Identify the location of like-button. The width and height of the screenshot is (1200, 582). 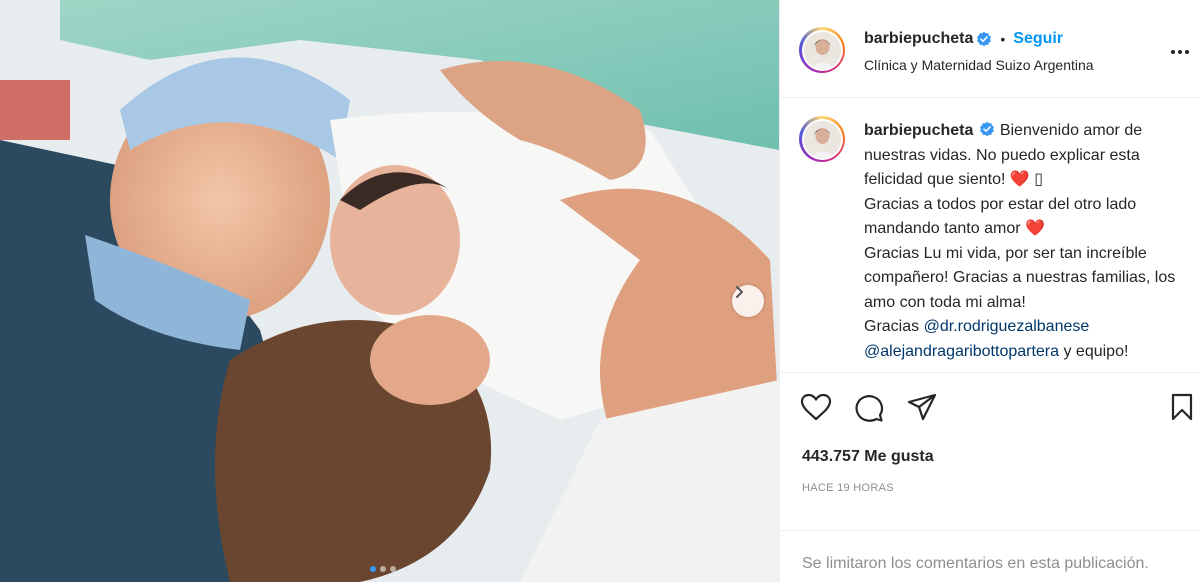
(816, 409).